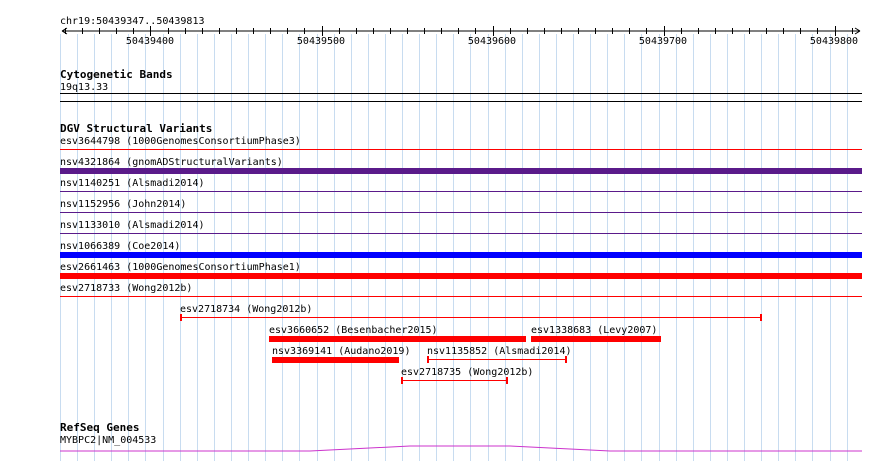 This screenshot has height=465, width=890. What do you see at coordinates (132, 225) in the screenshot?
I see `feature-label: nsv1133010 (Alsmadi2014)` at bounding box center [132, 225].